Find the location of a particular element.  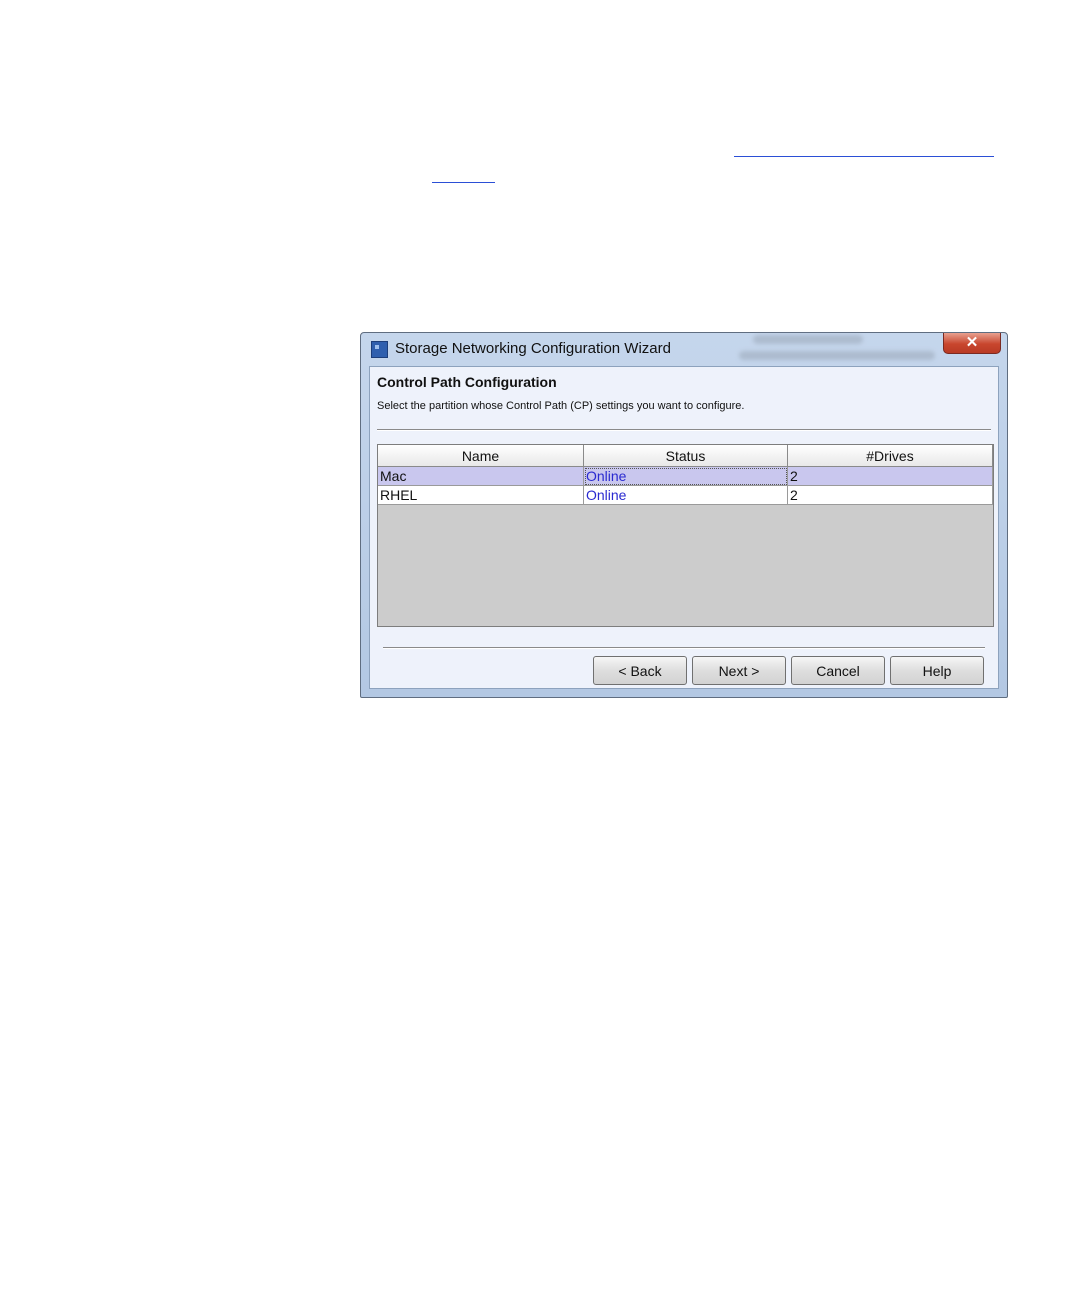

column-header-status: Status is located at coordinates (686, 456).